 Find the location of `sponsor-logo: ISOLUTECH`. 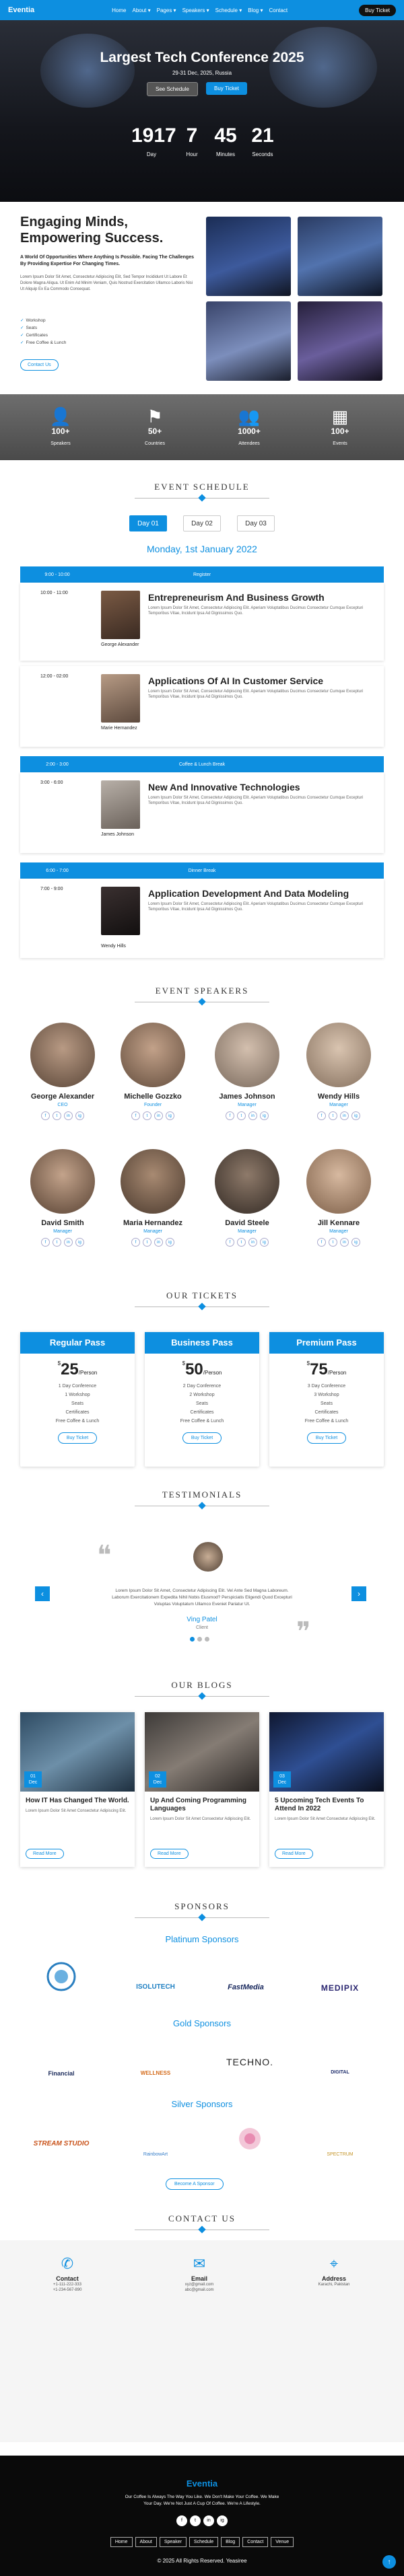

sponsor-logo: ISOLUTECH is located at coordinates (156, 1978).